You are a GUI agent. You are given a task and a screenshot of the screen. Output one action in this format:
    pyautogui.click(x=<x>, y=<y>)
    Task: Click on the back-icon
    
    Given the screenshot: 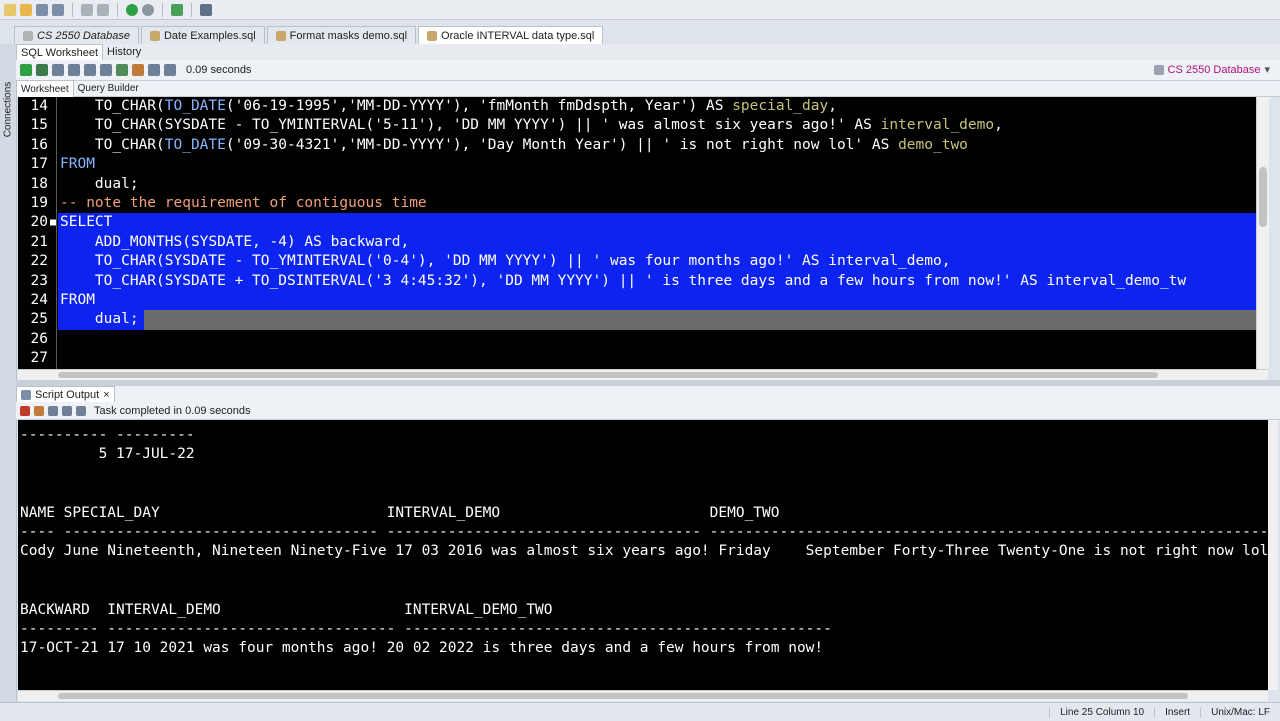 What is the action you would take?
    pyautogui.click(x=148, y=9)
    